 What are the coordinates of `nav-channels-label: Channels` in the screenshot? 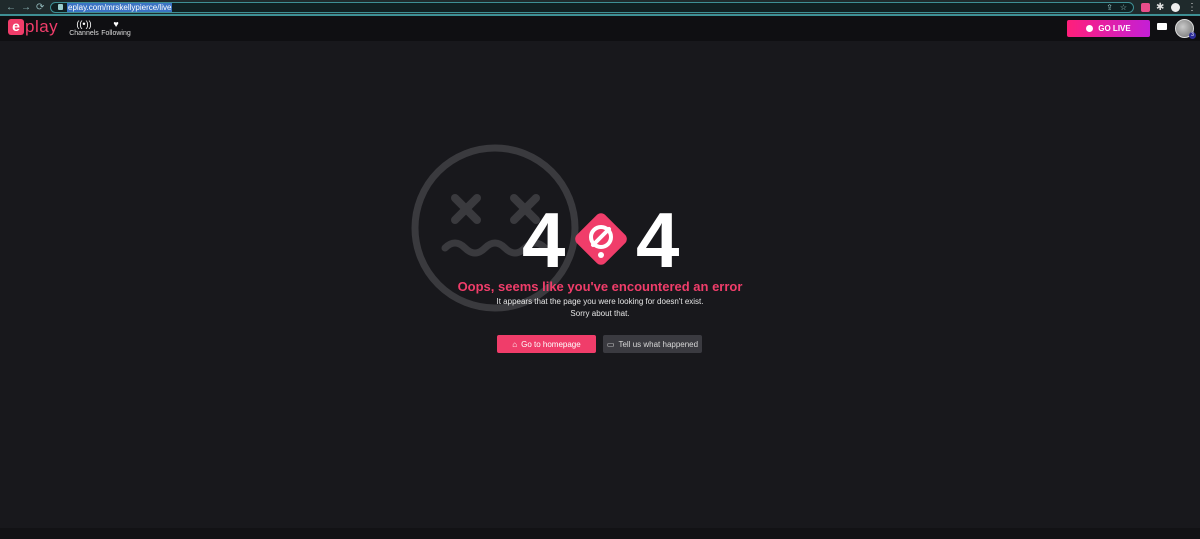 It's located at (84, 33).